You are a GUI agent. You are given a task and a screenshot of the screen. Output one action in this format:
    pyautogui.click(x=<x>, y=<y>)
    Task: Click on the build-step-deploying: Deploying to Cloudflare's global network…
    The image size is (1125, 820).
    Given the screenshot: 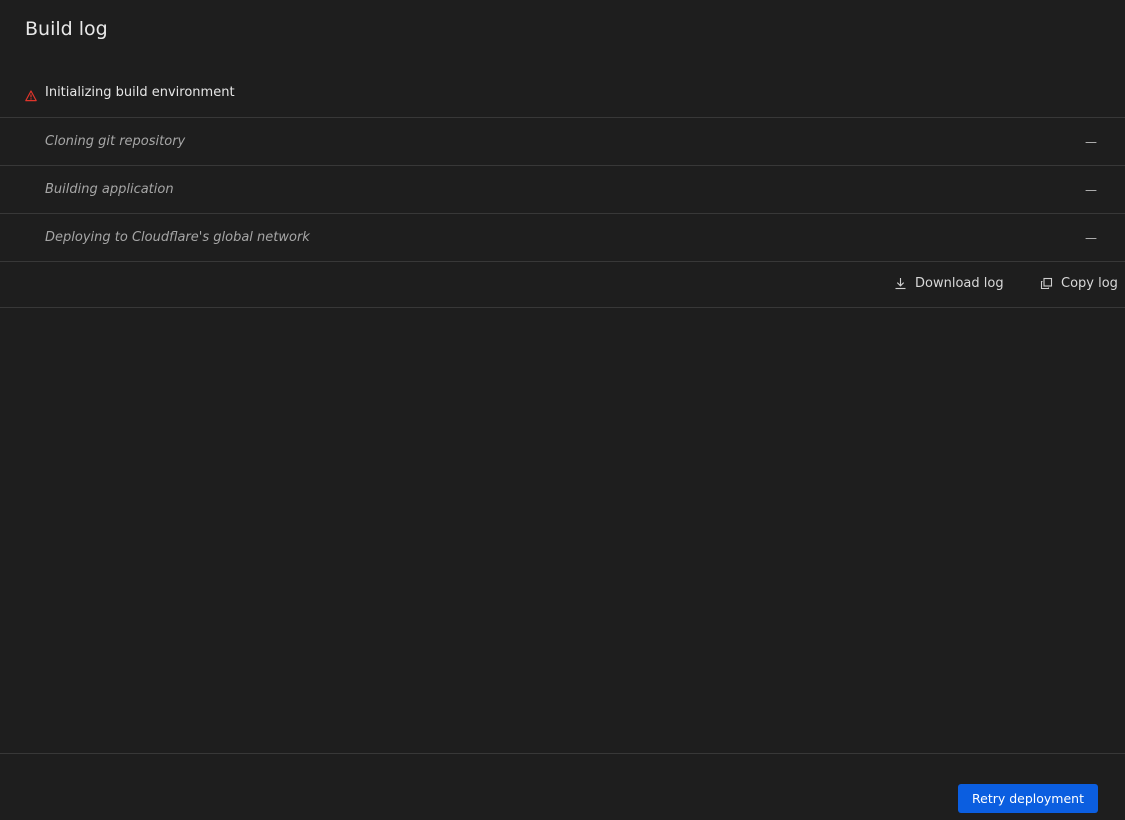 What is the action you would take?
    pyautogui.click(x=562, y=238)
    